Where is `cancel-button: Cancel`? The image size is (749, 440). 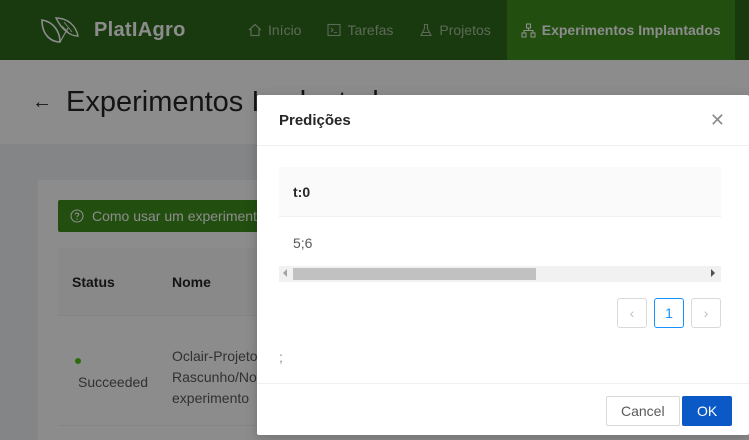 cancel-button: Cancel is located at coordinates (643, 411).